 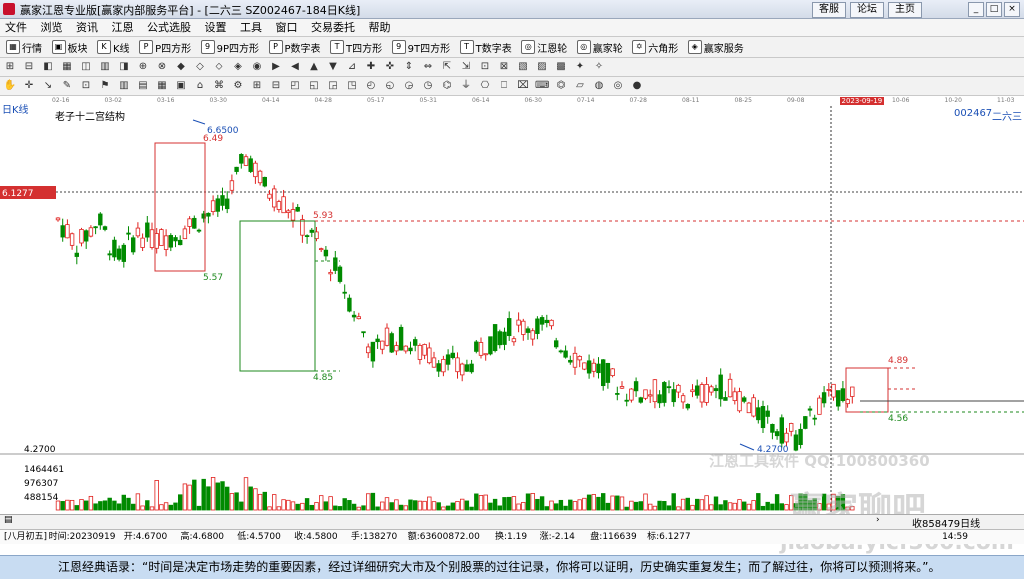 What do you see at coordinates (169, 27) in the screenshot?
I see `menu-formula: 公式选股` at bounding box center [169, 27].